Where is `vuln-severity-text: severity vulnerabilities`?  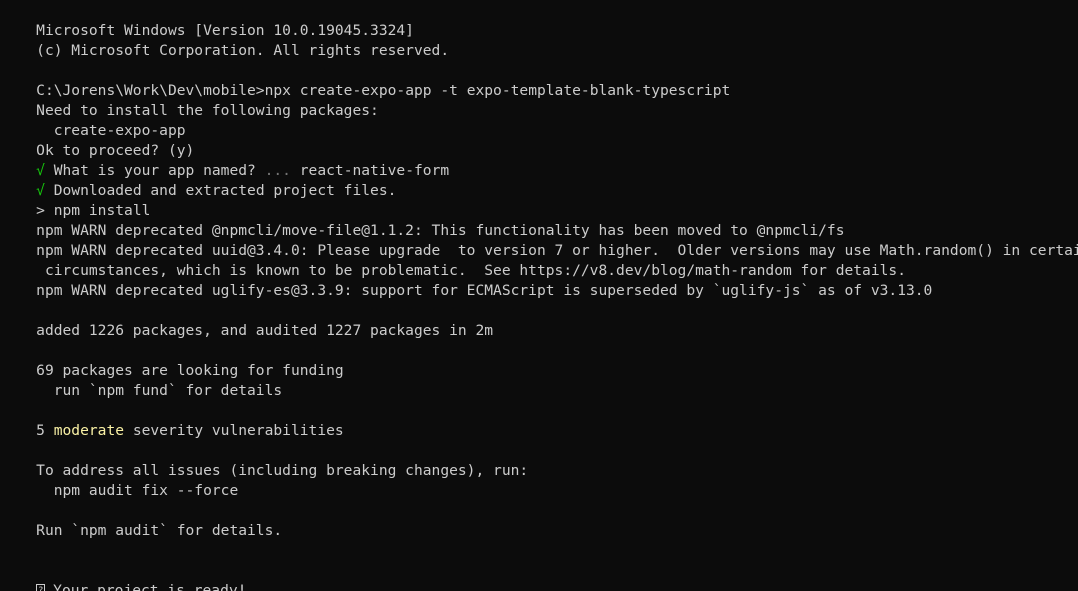
vuln-severity-text: severity vulnerabilities is located at coordinates (234, 430).